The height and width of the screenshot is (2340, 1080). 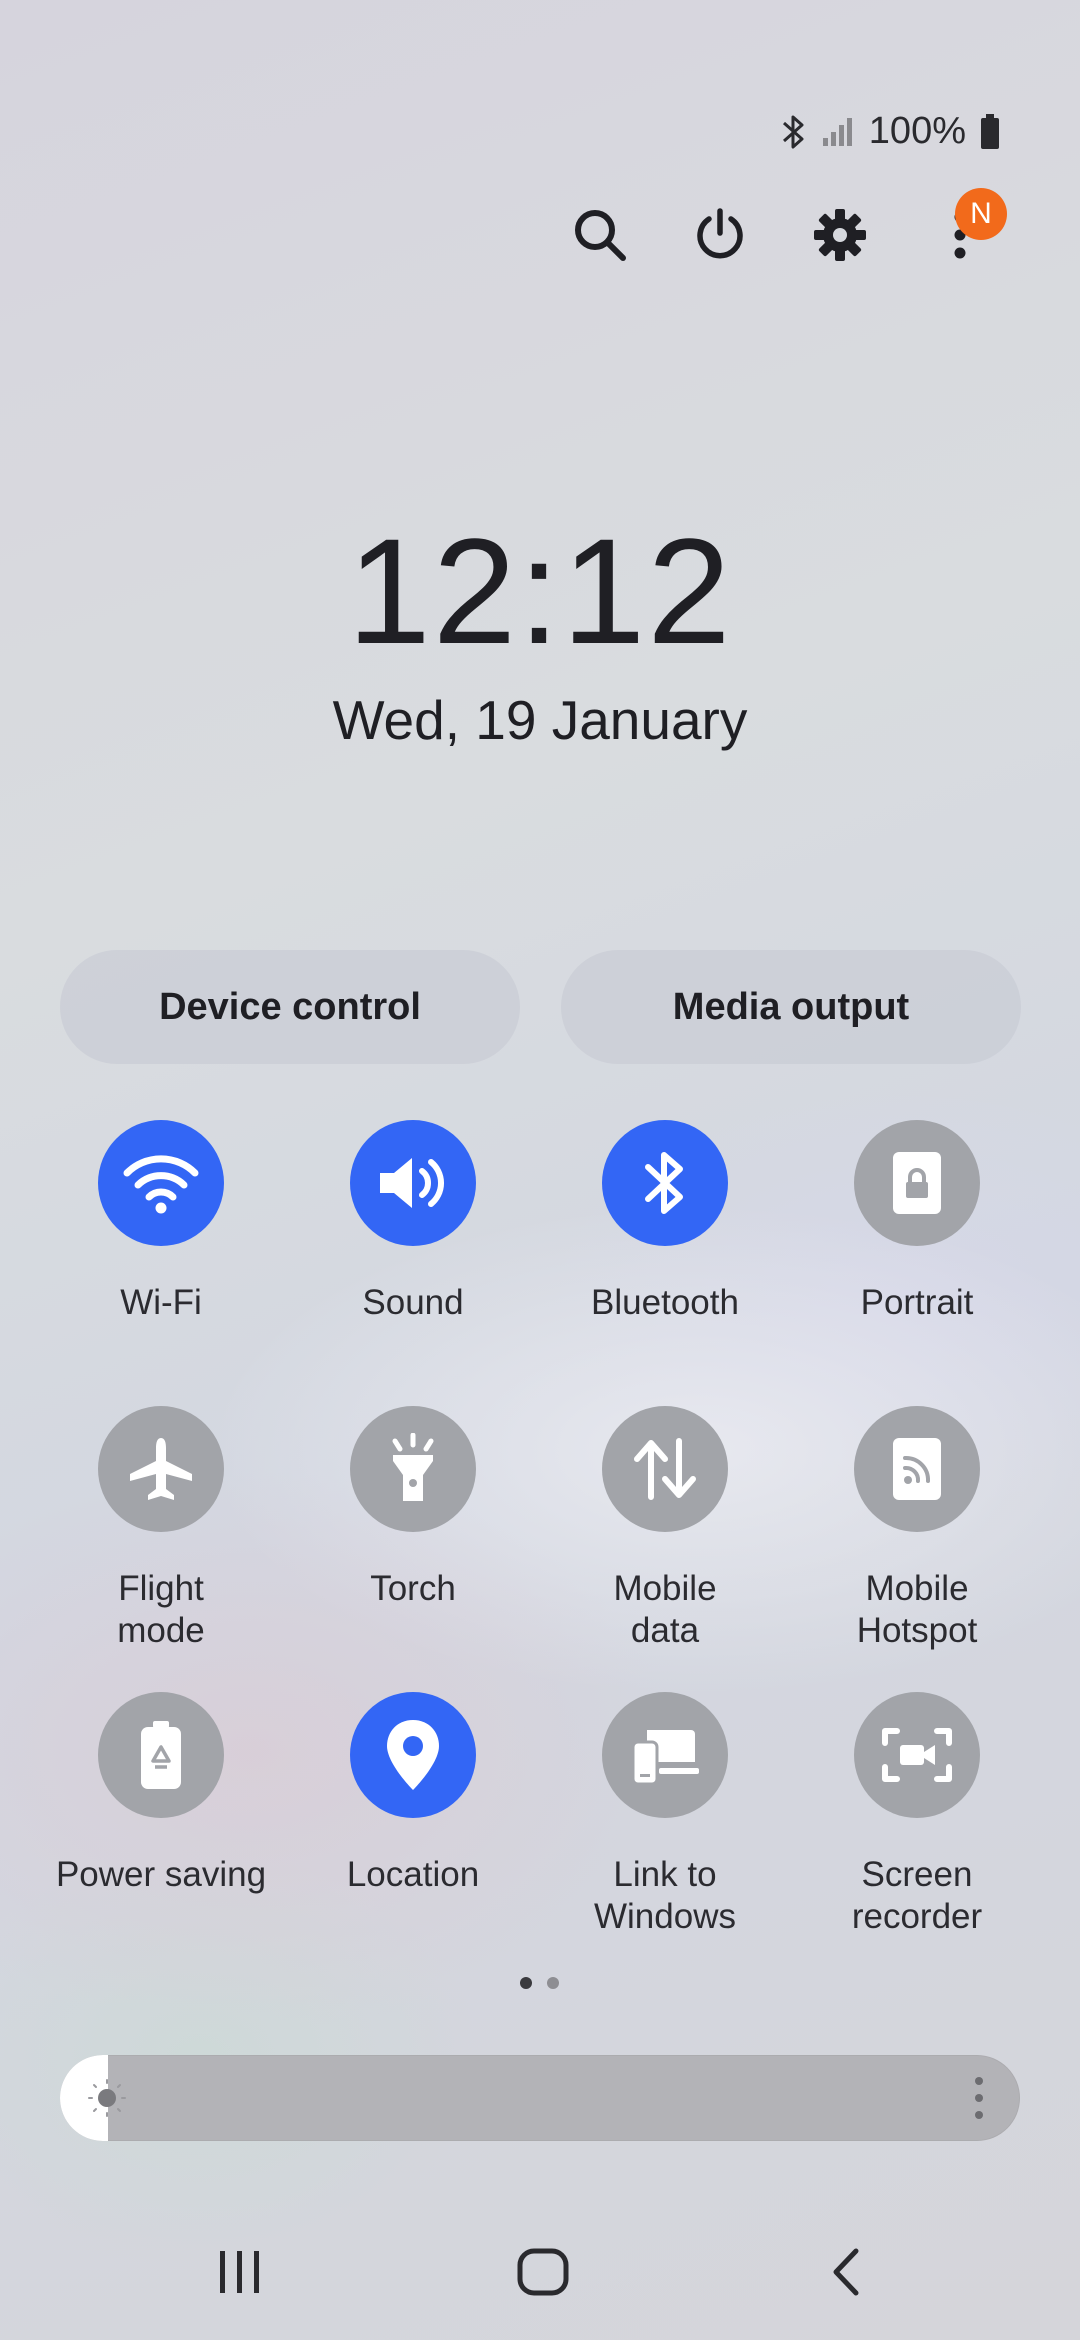 I want to click on power-button, so click(x=720, y=235).